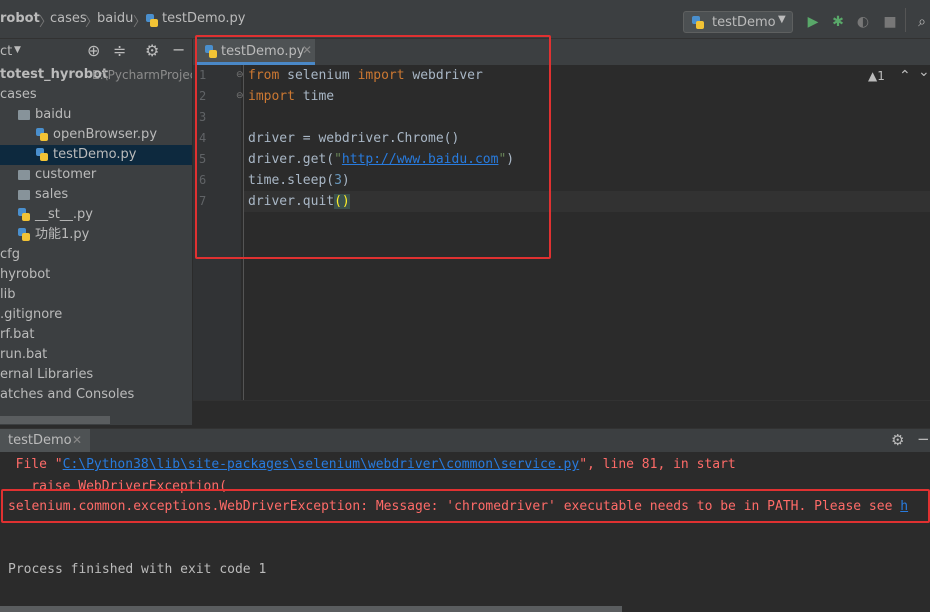 The height and width of the screenshot is (612, 930). What do you see at coordinates (96, 195) in the screenshot?
I see `tree-item: sales` at bounding box center [96, 195].